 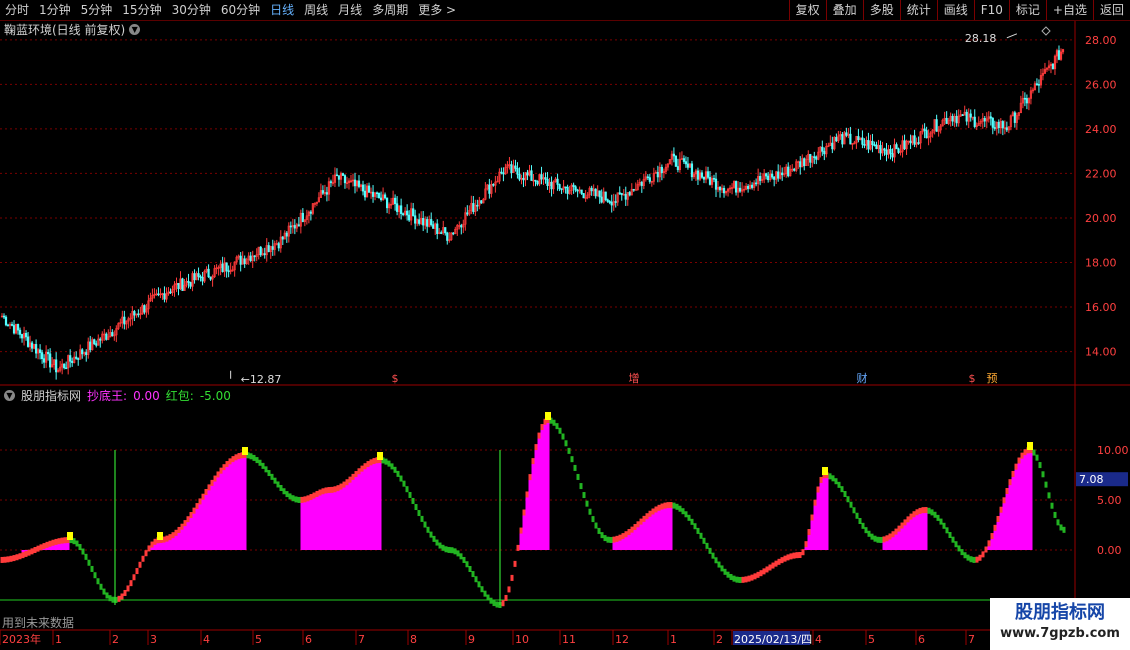 What do you see at coordinates (245, 451) in the screenshot?
I see `peak-cap` at bounding box center [245, 451].